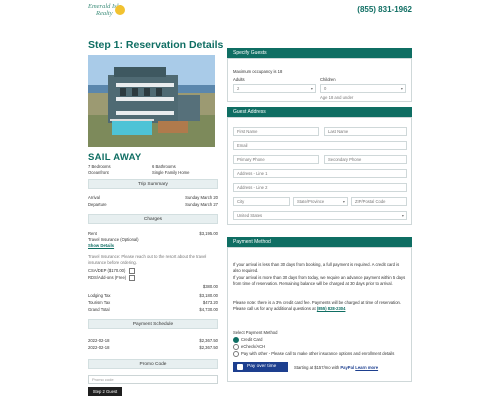 This screenshot has width=500, height=405. Describe the element at coordinates (363, 88) in the screenshot. I see `children-select: 0 ▾` at that location.